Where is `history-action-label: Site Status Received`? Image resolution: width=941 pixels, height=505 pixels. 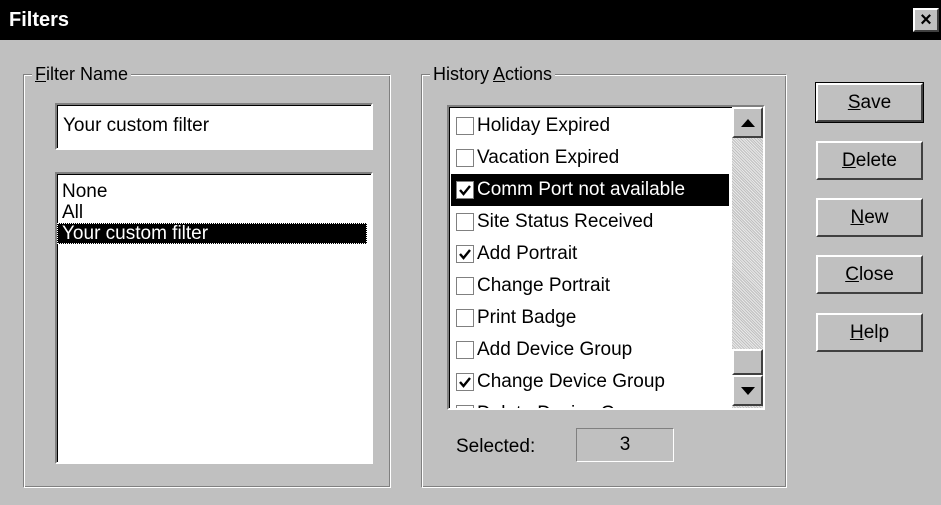 history-action-label: Site Status Received is located at coordinates (565, 221).